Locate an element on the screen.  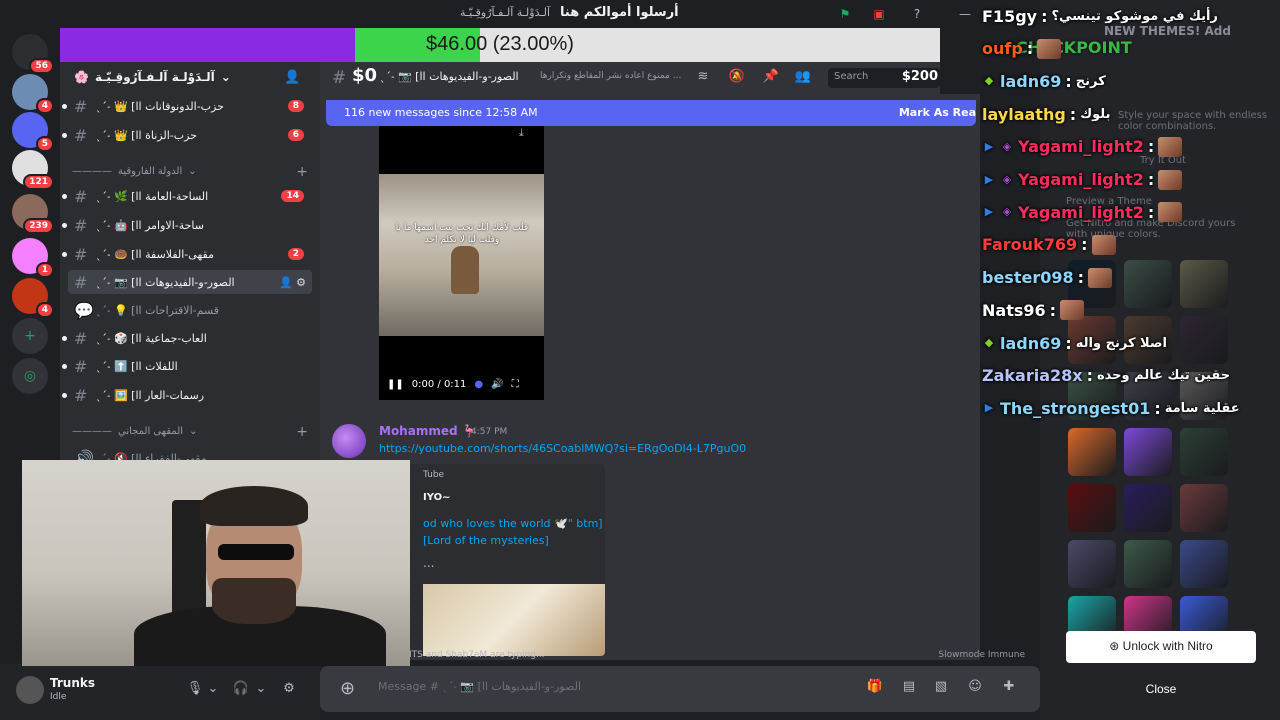
user-name: Trunks is located at coordinates (72, 683).